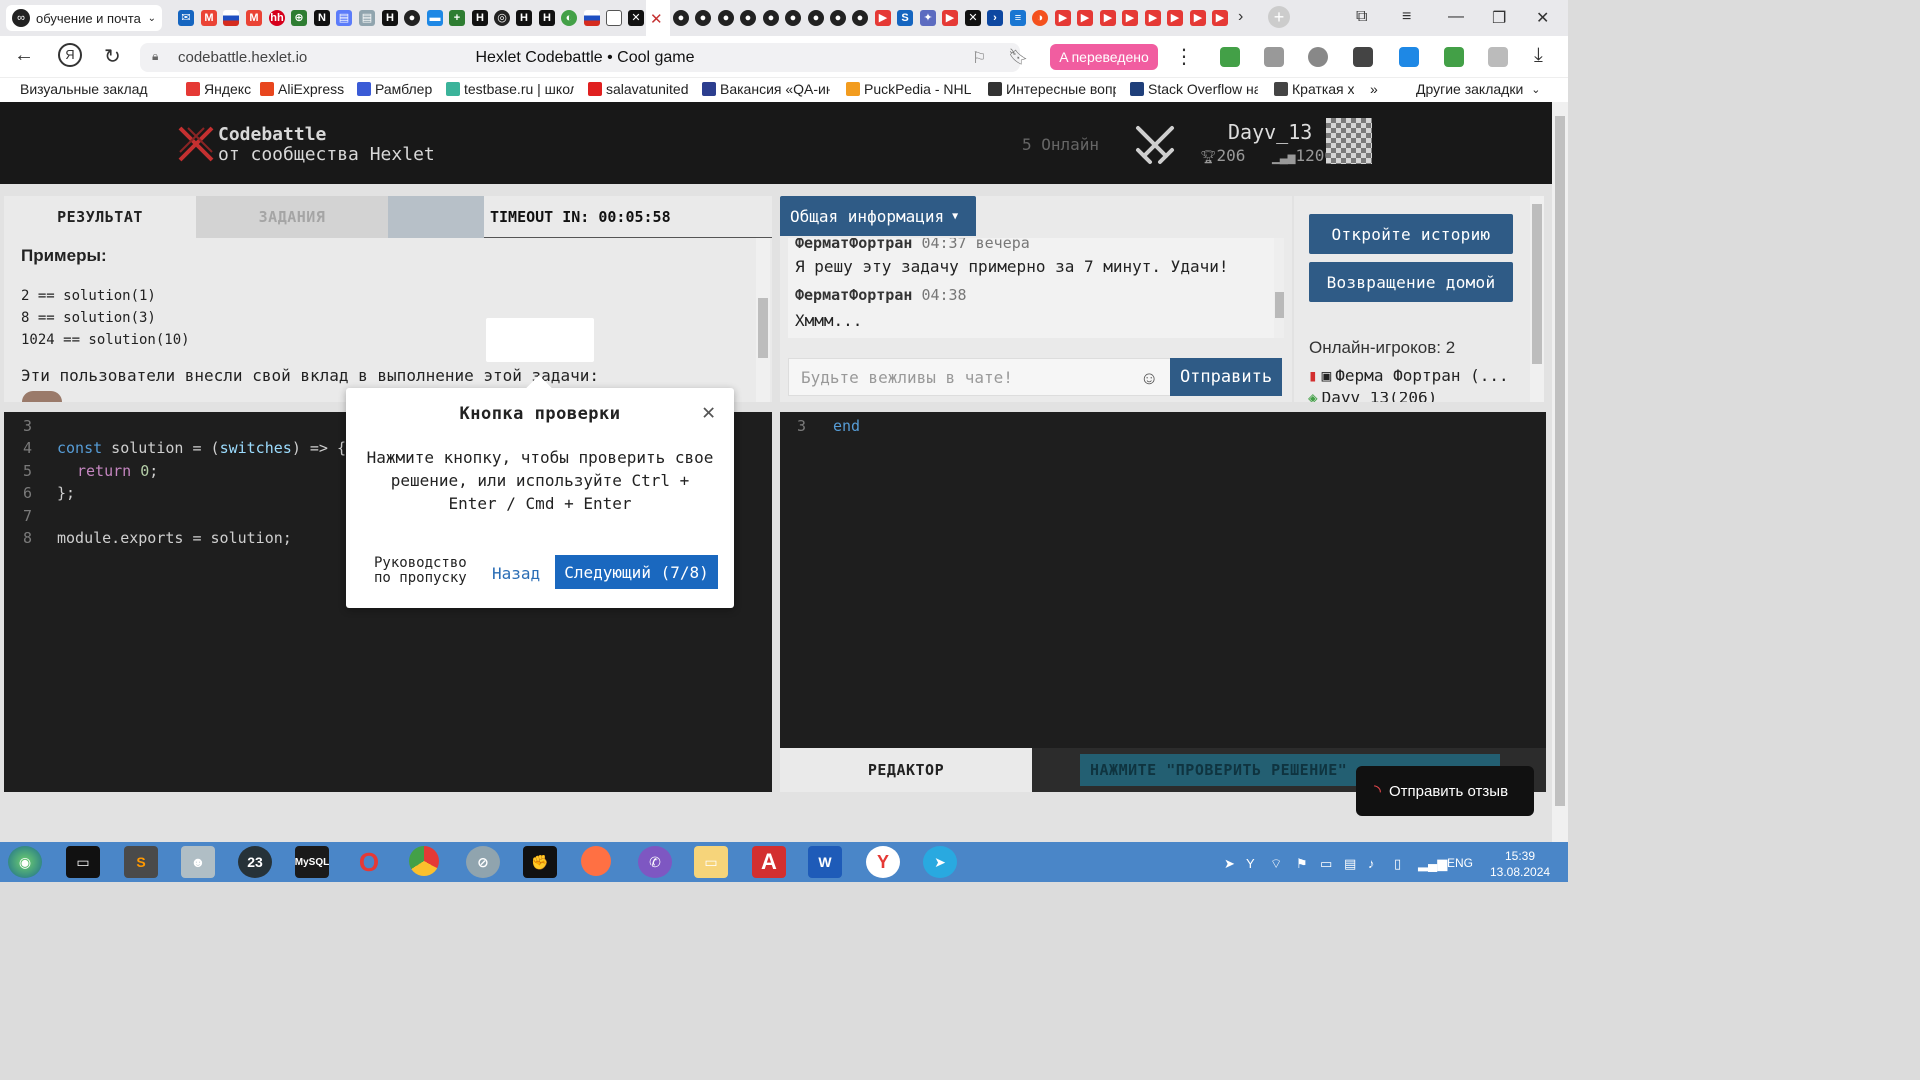 The height and width of the screenshot is (1080, 1920). What do you see at coordinates (1318, 57) in the screenshot?
I see `globe-ext-icon` at bounding box center [1318, 57].